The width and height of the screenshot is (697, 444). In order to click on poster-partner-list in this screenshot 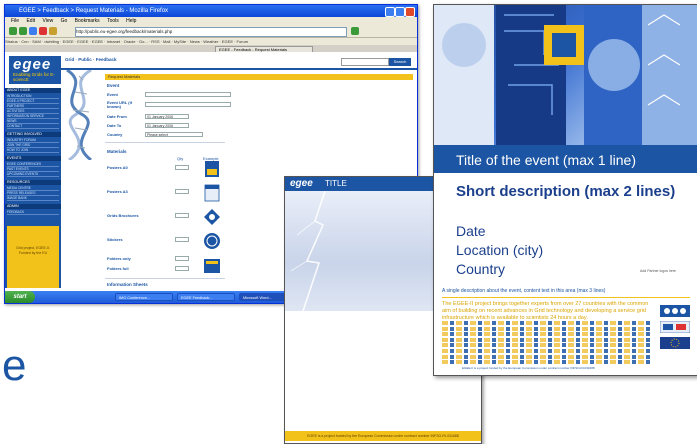, I will do `click(547, 343)`.